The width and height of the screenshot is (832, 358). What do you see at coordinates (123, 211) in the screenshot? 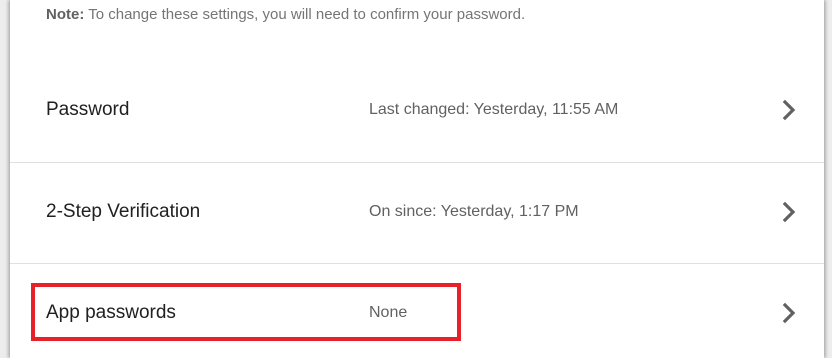
I see `two-step-verification-label: 2-Step Verification` at bounding box center [123, 211].